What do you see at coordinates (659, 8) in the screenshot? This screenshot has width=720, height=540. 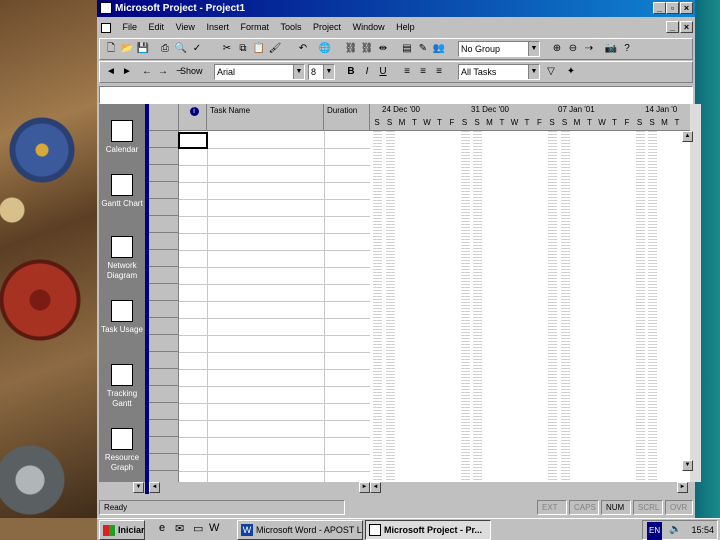 I see `minimize-button: _` at bounding box center [659, 8].